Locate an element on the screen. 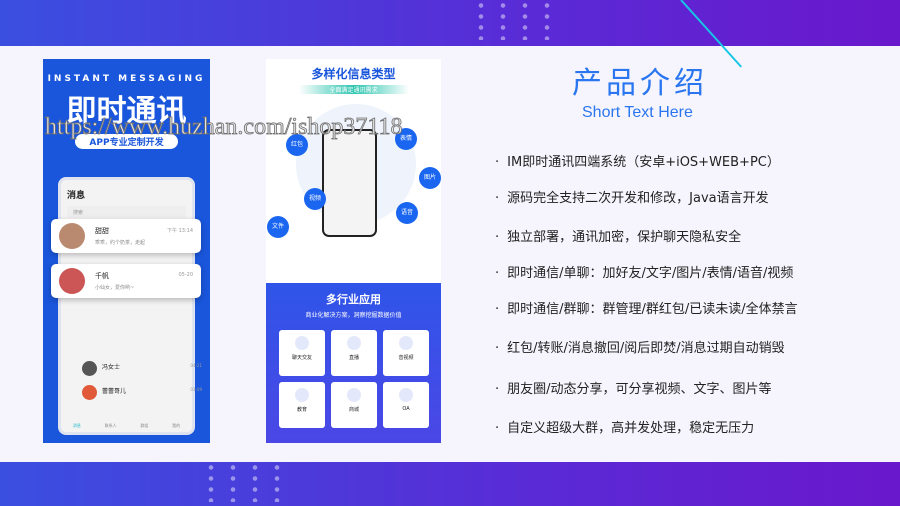  top-banner is located at coordinates (450, 23).